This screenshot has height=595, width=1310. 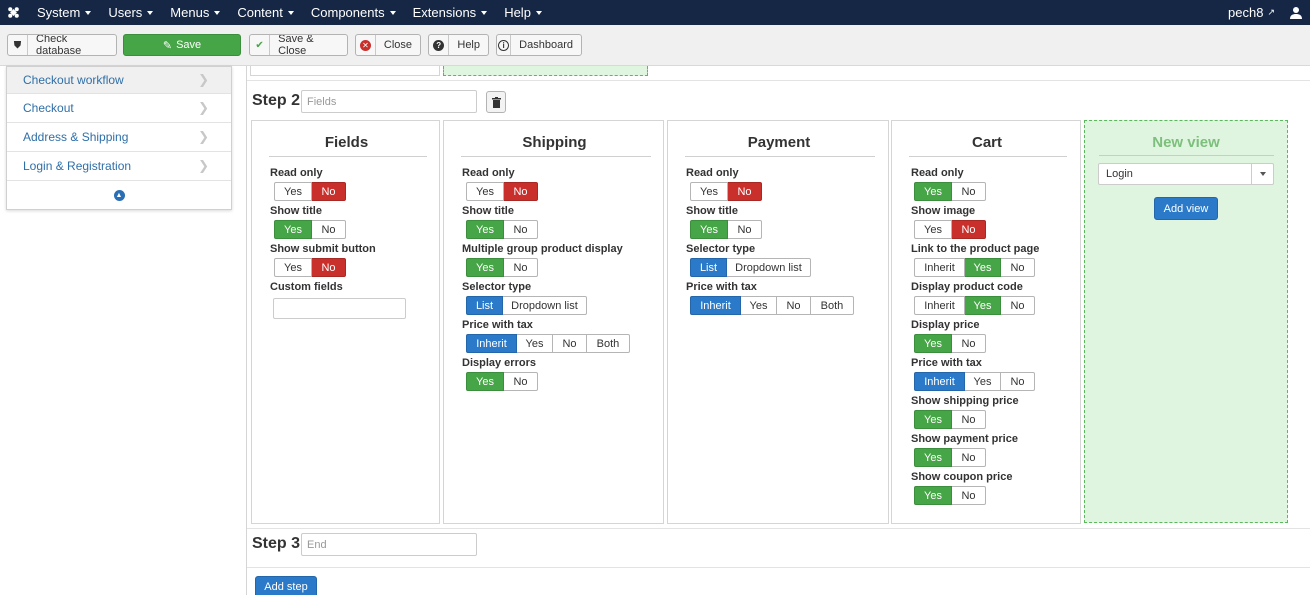 I want to click on dashboard-button: i Dashboard, so click(x=539, y=45).